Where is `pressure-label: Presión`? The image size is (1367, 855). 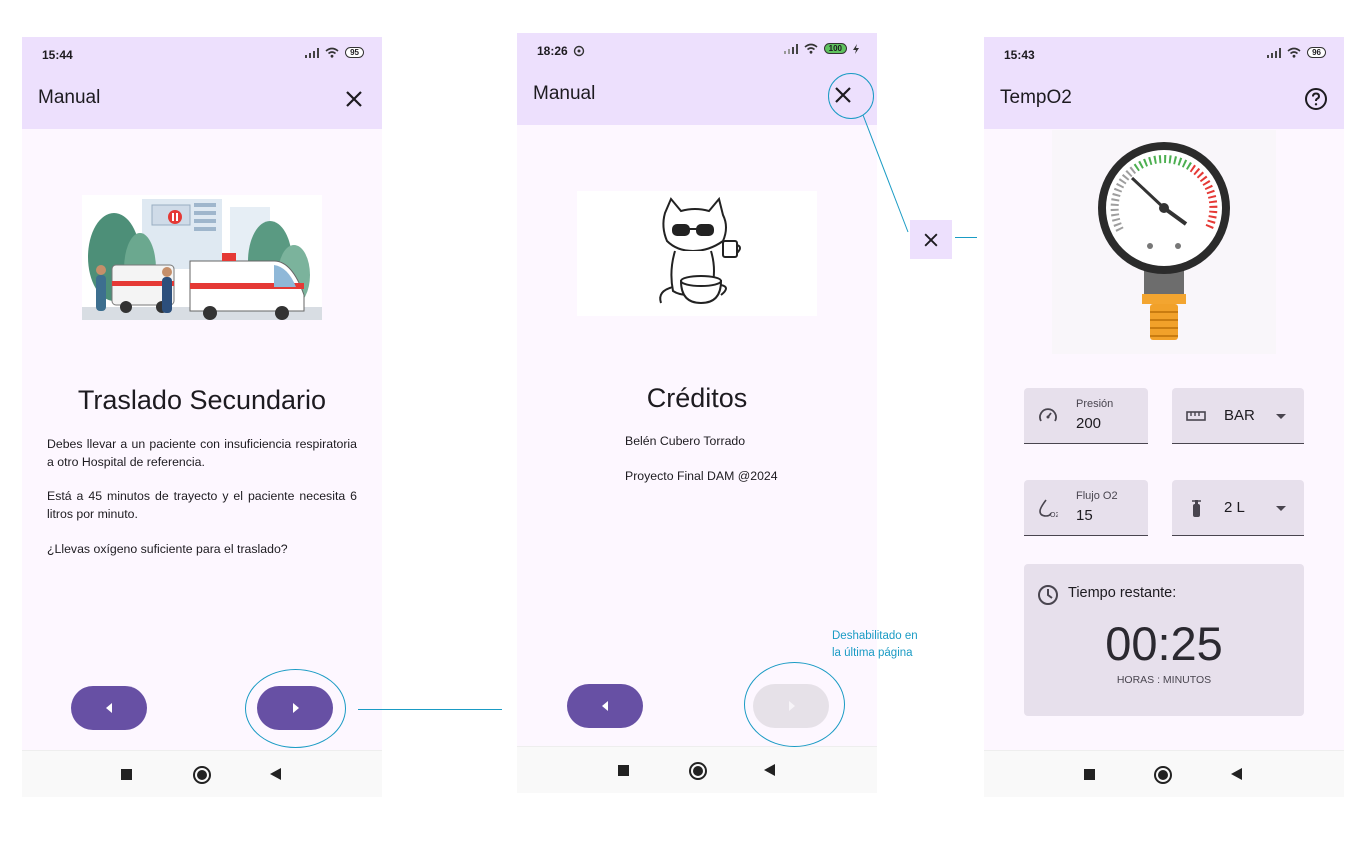
pressure-label: Presión is located at coordinates (1095, 404).